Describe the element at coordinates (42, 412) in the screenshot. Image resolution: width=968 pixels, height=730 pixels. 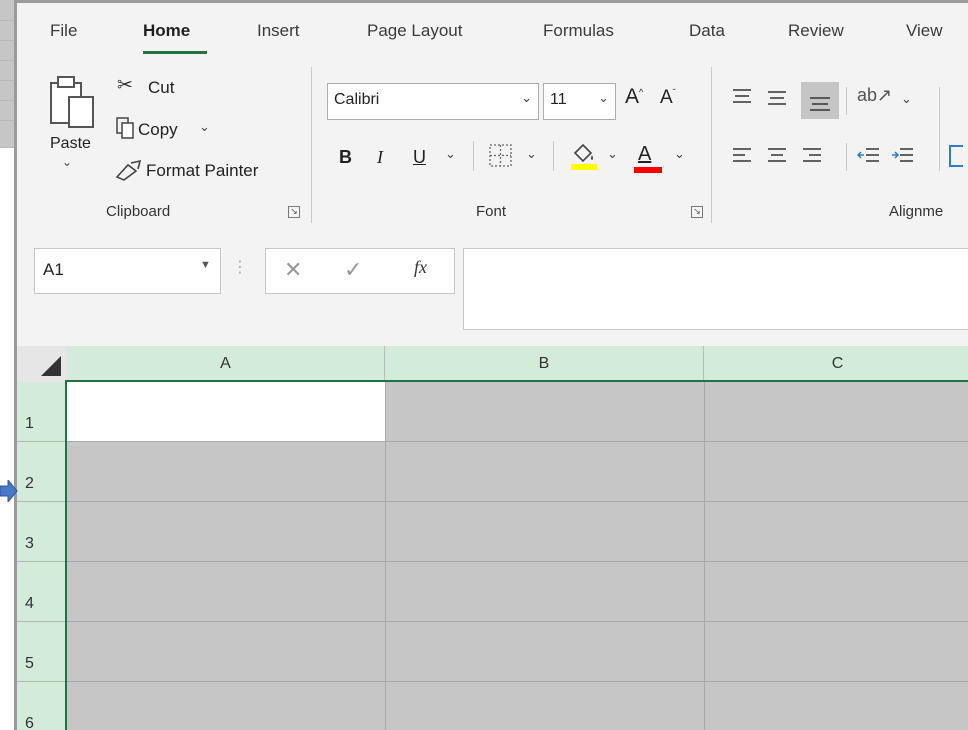
I see `row-header-1: 1` at that location.